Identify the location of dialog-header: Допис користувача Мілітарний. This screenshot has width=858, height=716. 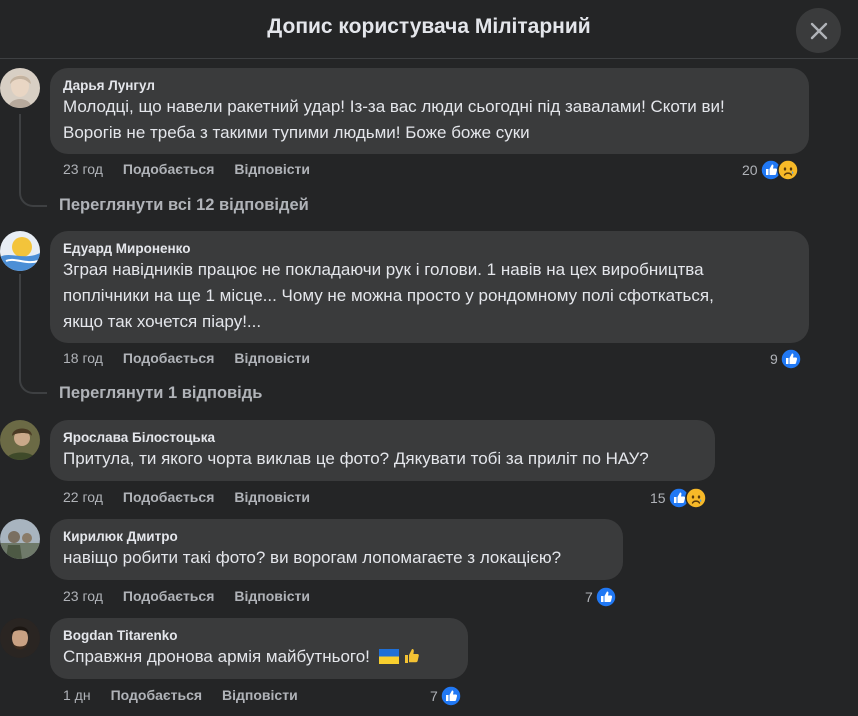
(429, 29).